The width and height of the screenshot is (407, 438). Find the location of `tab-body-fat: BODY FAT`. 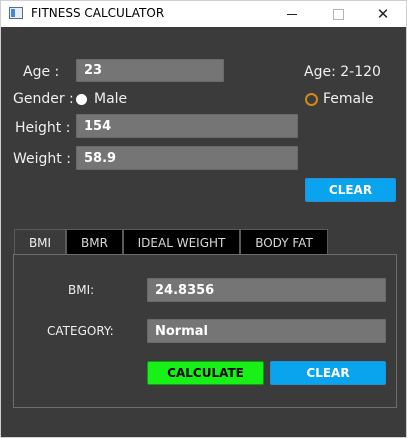

tab-body-fat: BODY FAT is located at coordinates (284, 242).